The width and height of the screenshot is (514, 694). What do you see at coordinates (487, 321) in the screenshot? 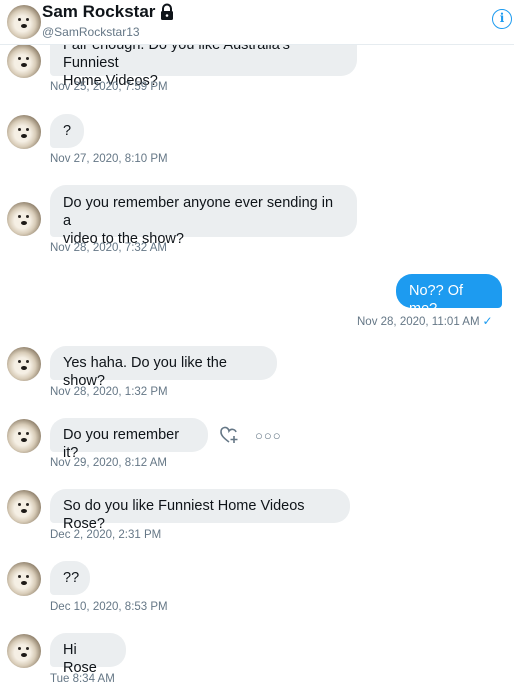
I see `sent-check-icon: ✓` at bounding box center [487, 321].